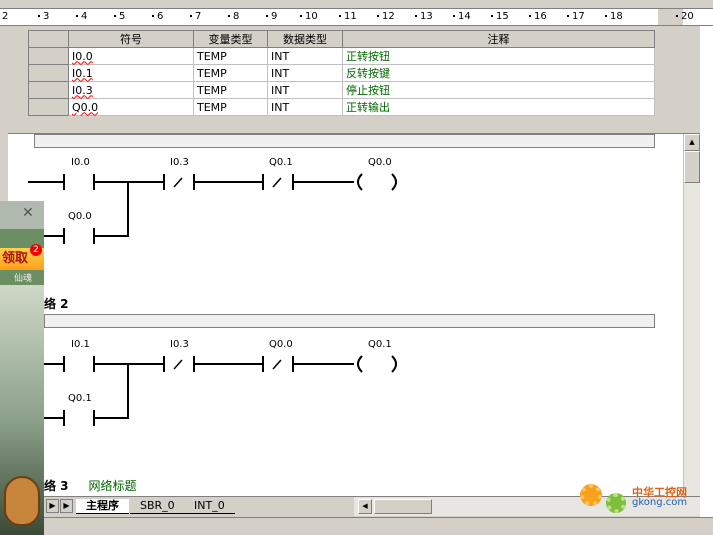 The height and width of the screenshot is (535, 713). What do you see at coordinates (80, 162) in the screenshot?
I see `contact-label: I0.0` at bounding box center [80, 162].